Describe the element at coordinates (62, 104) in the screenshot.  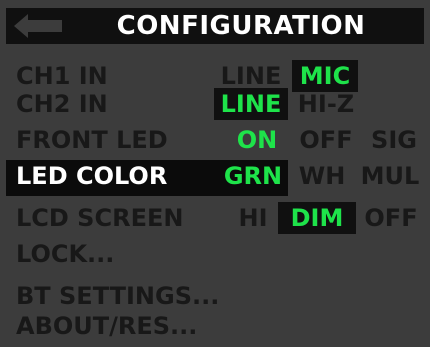
I see `menu-item-label: CH2 IN` at that location.